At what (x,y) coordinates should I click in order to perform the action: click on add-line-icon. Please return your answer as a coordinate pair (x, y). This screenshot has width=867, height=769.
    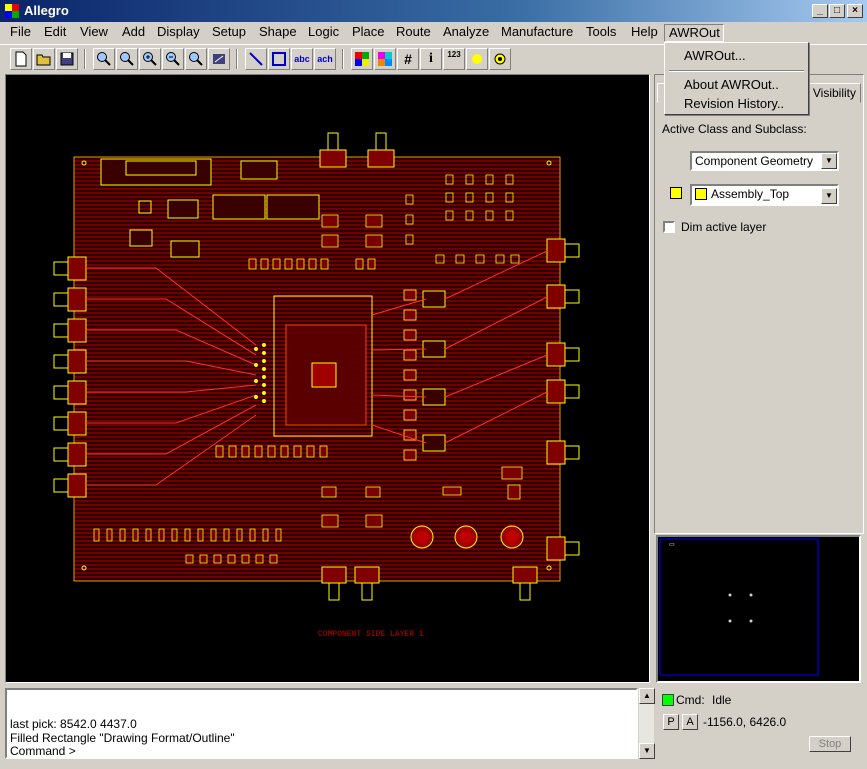
    Looking at the image, I should click on (256, 59).